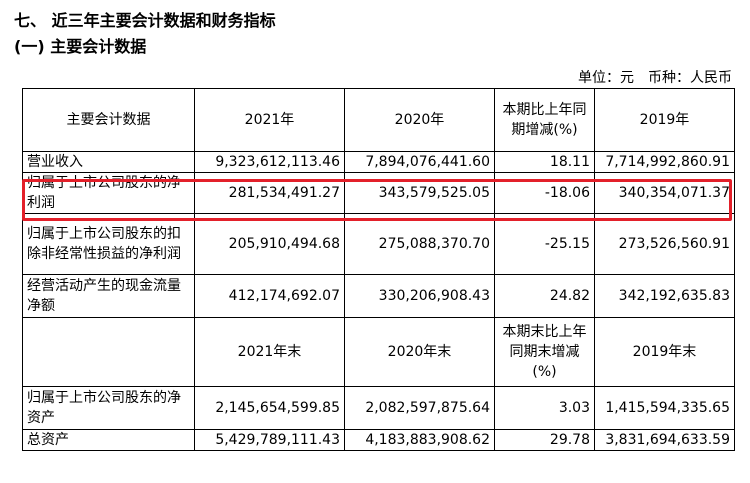 The image size is (750, 483). I want to click on subsection-title: (一) 主要会计数据, so click(80, 46).